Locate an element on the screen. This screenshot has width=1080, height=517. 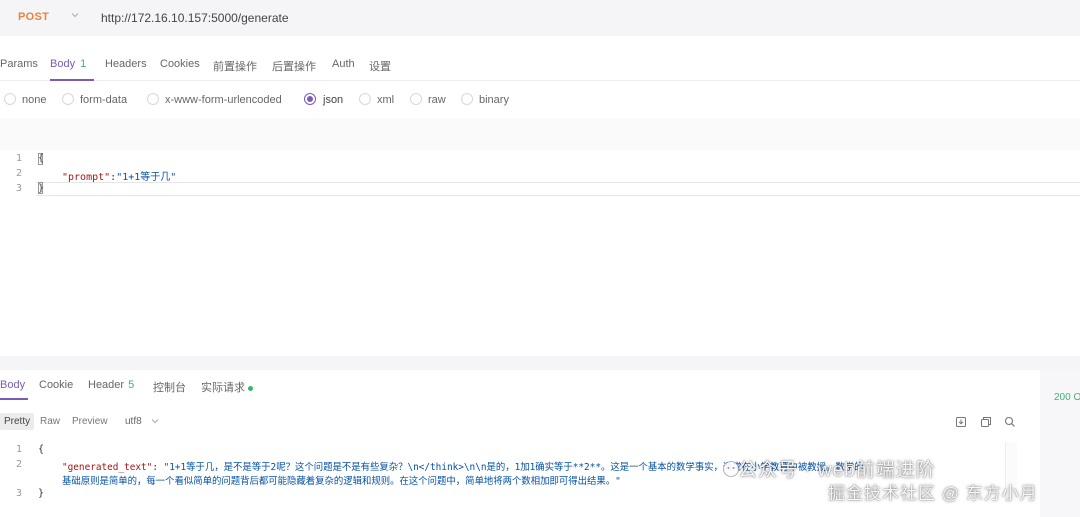
json-key: "prompt" is located at coordinates (86, 177).